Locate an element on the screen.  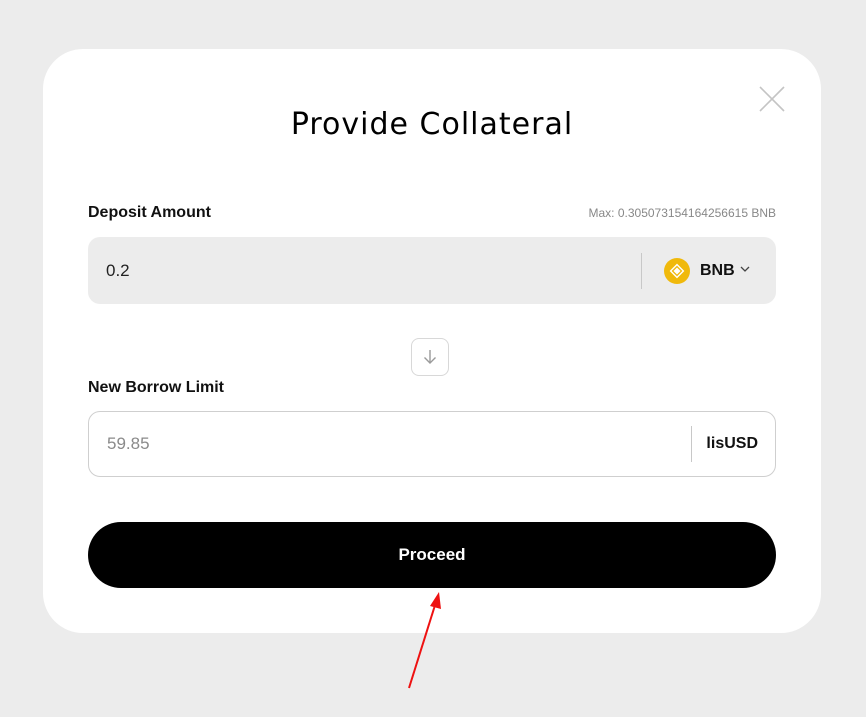
token-label: BNB is located at coordinates (717, 270).